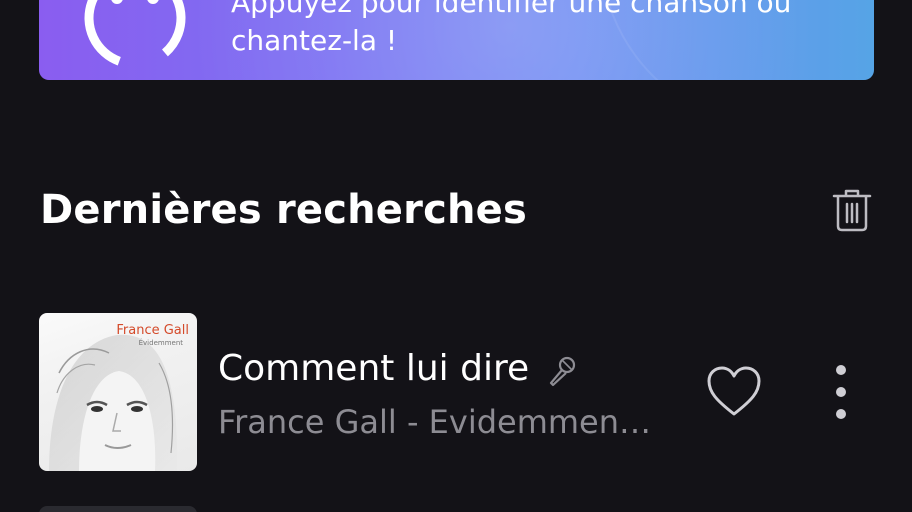 The image size is (912, 512). What do you see at coordinates (160, 343) in the screenshot?
I see `cover-album-text: Évidemment` at bounding box center [160, 343].